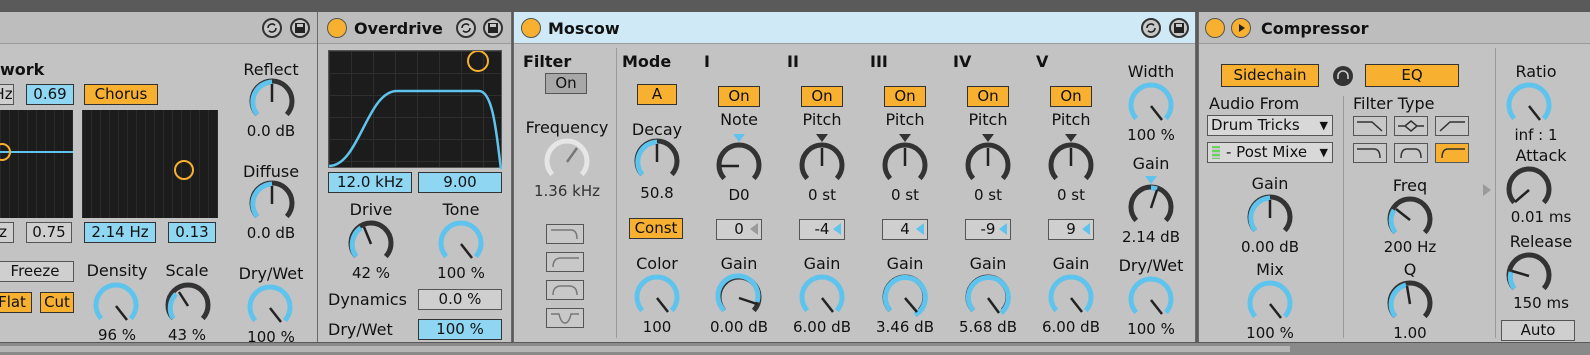 Image resolution: width=1590 pixels, height=355 pixels. Describe the element at coordinates (657, 94) in the screenshot. I see `mode-button: A` at that location.